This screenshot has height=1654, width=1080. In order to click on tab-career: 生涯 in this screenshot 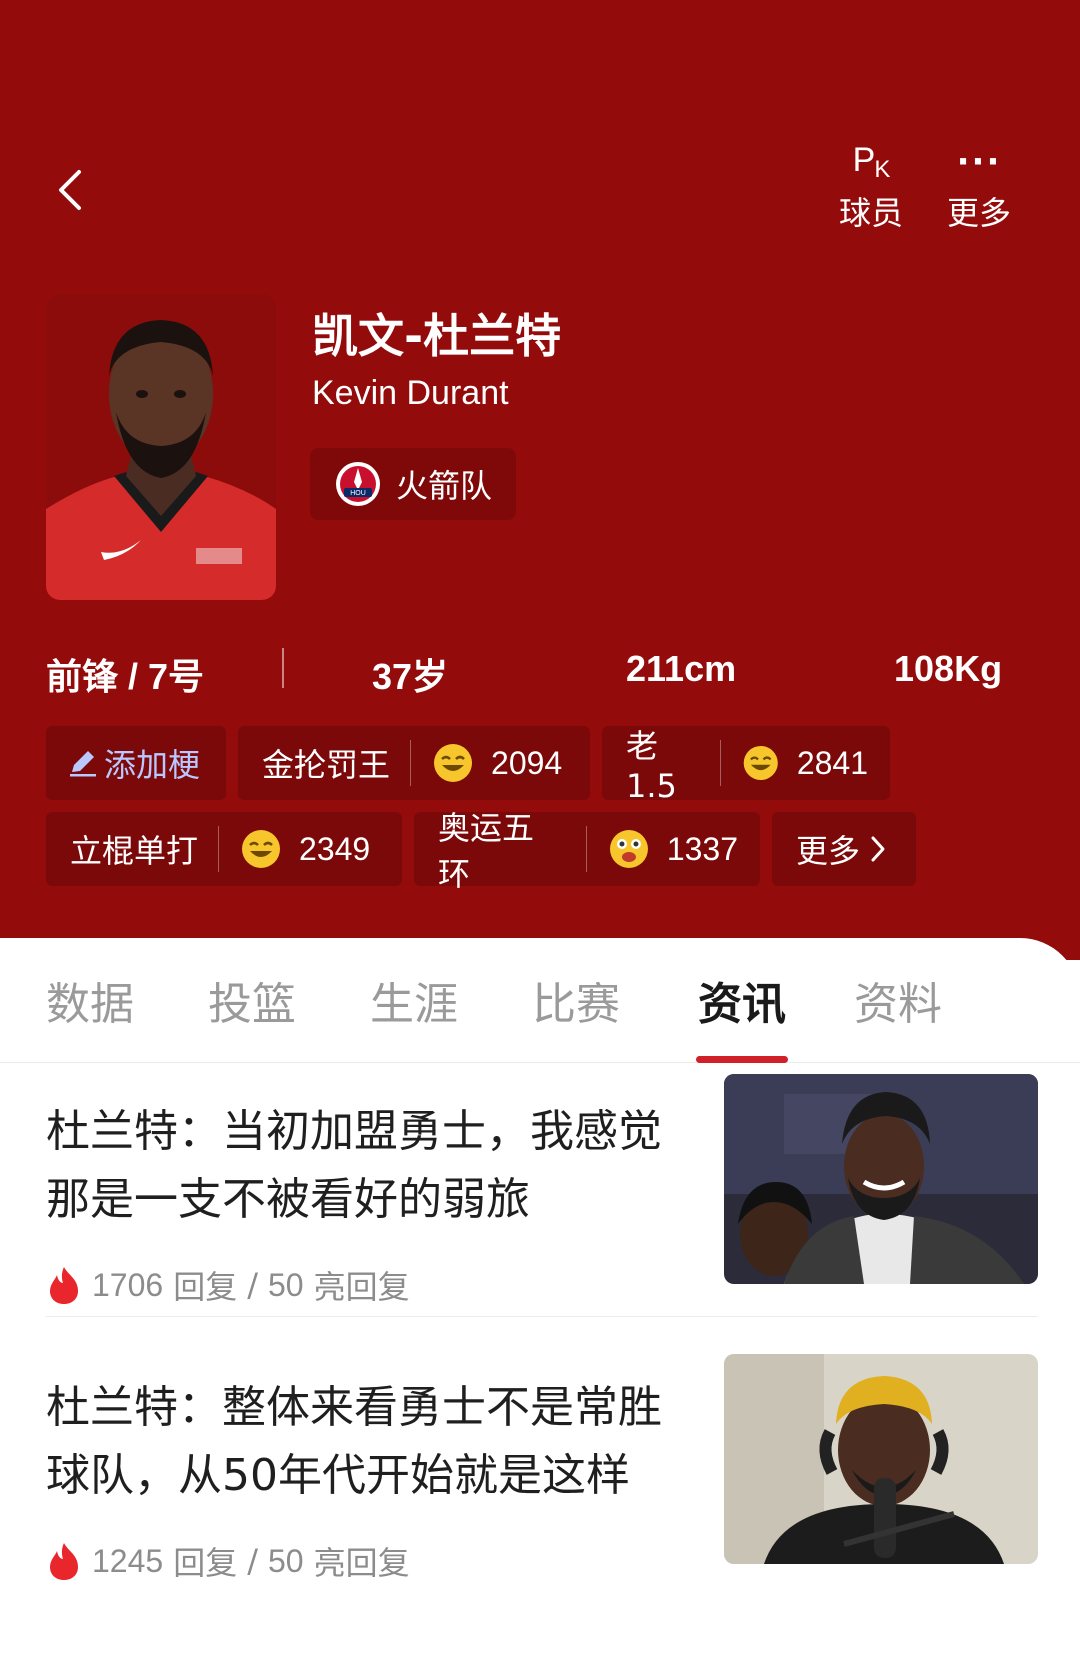, I will do `click(414, 1000)`.